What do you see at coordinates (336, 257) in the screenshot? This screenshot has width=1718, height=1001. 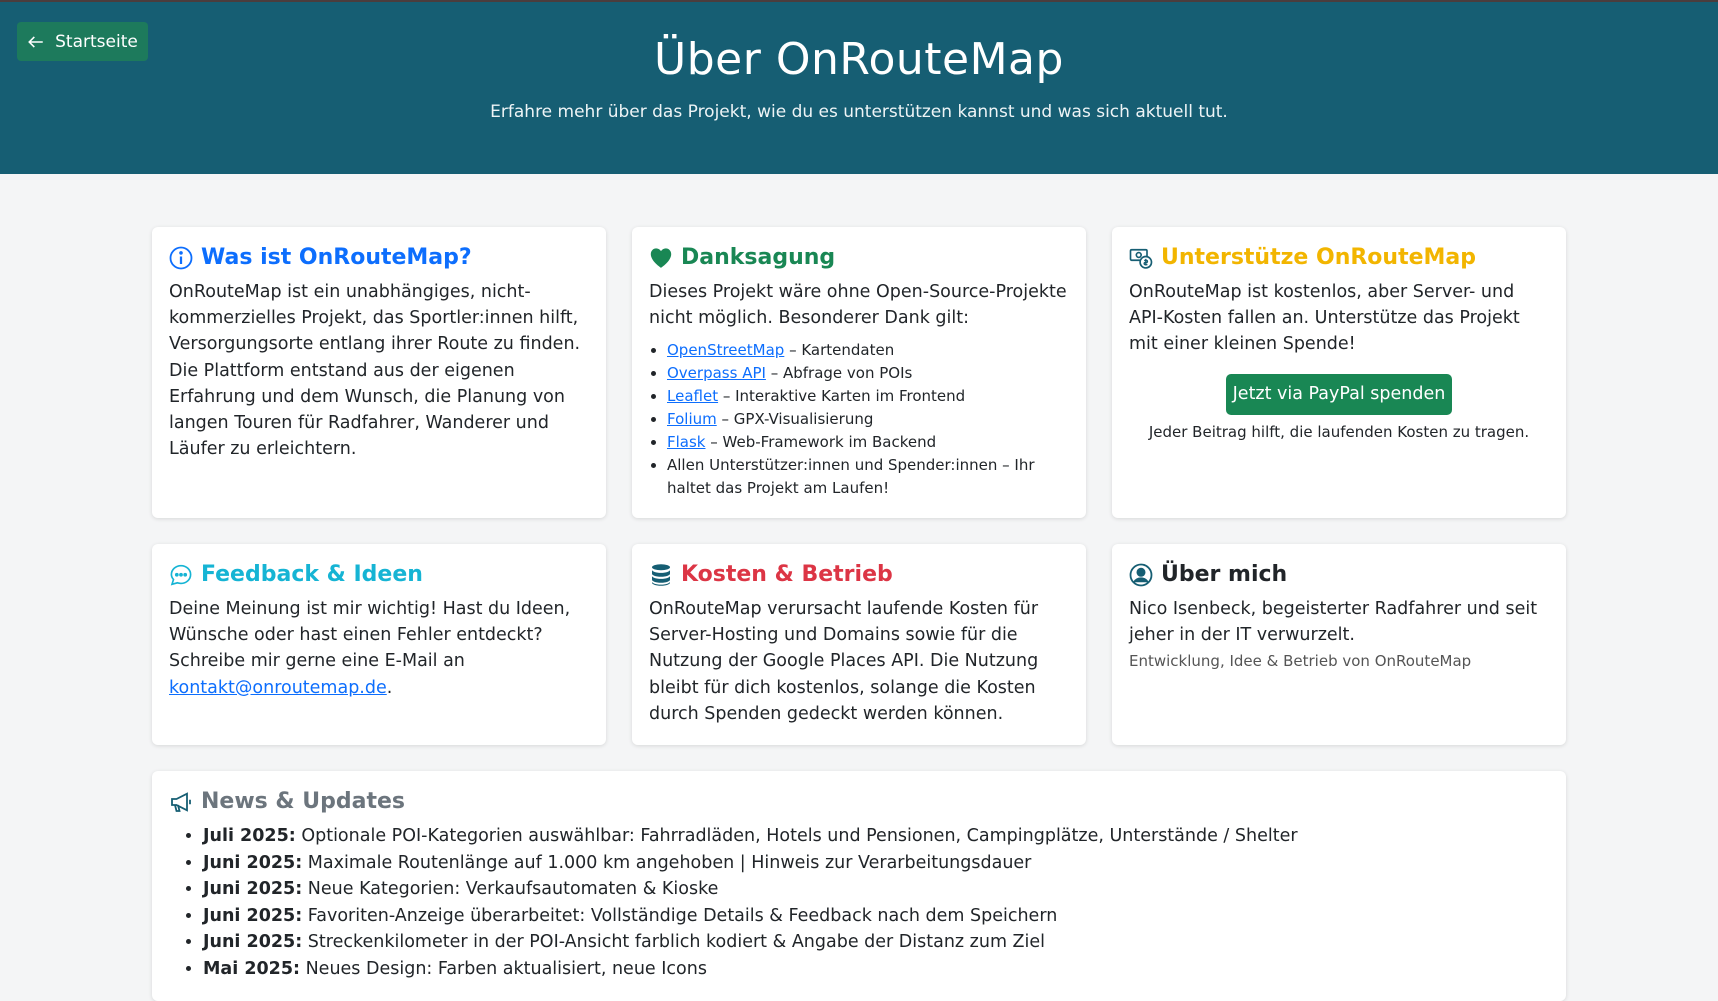 I see `about-title: Was ist OnRouteMap?` at bounding box center [336, 257].